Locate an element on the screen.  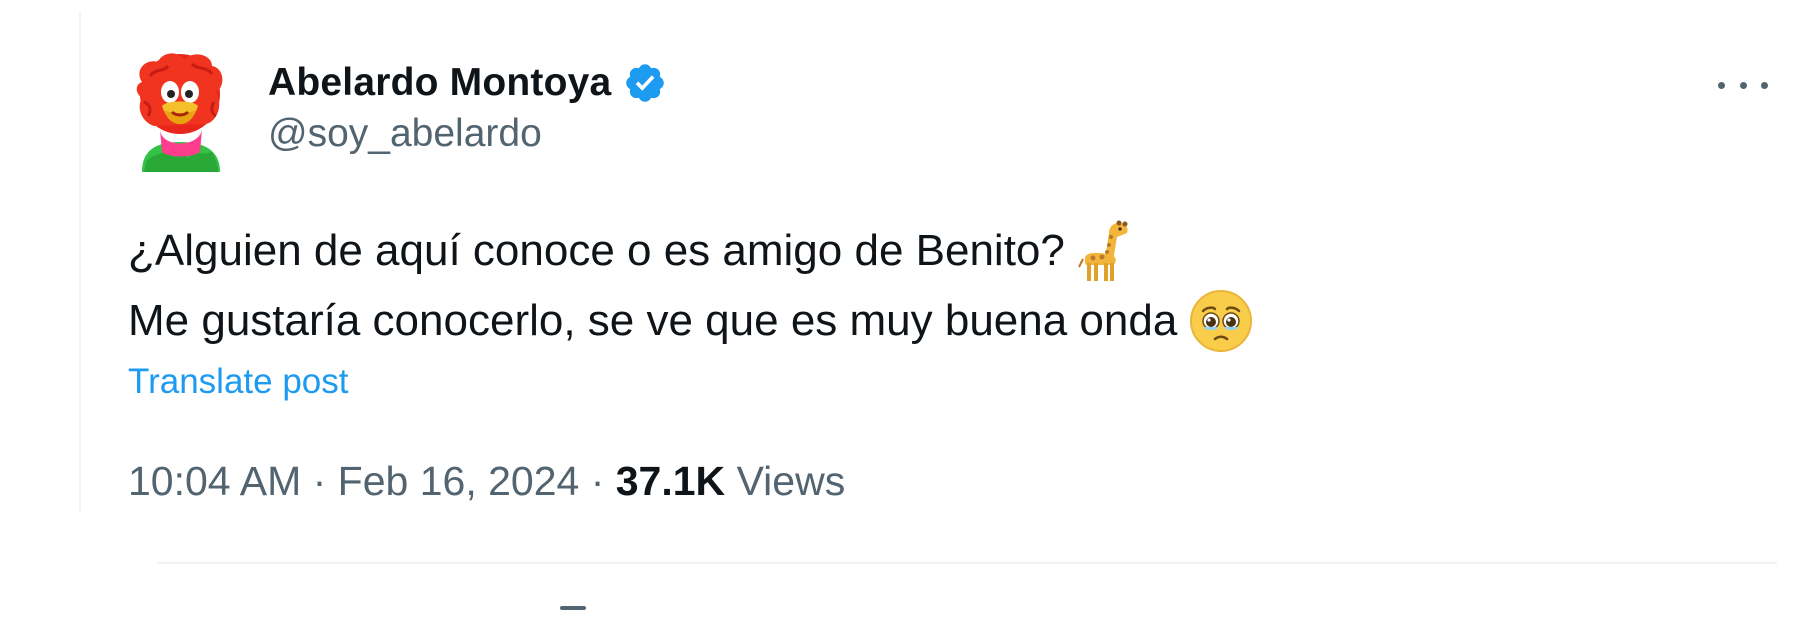
thread-rule is located at coordinates (80, 262).